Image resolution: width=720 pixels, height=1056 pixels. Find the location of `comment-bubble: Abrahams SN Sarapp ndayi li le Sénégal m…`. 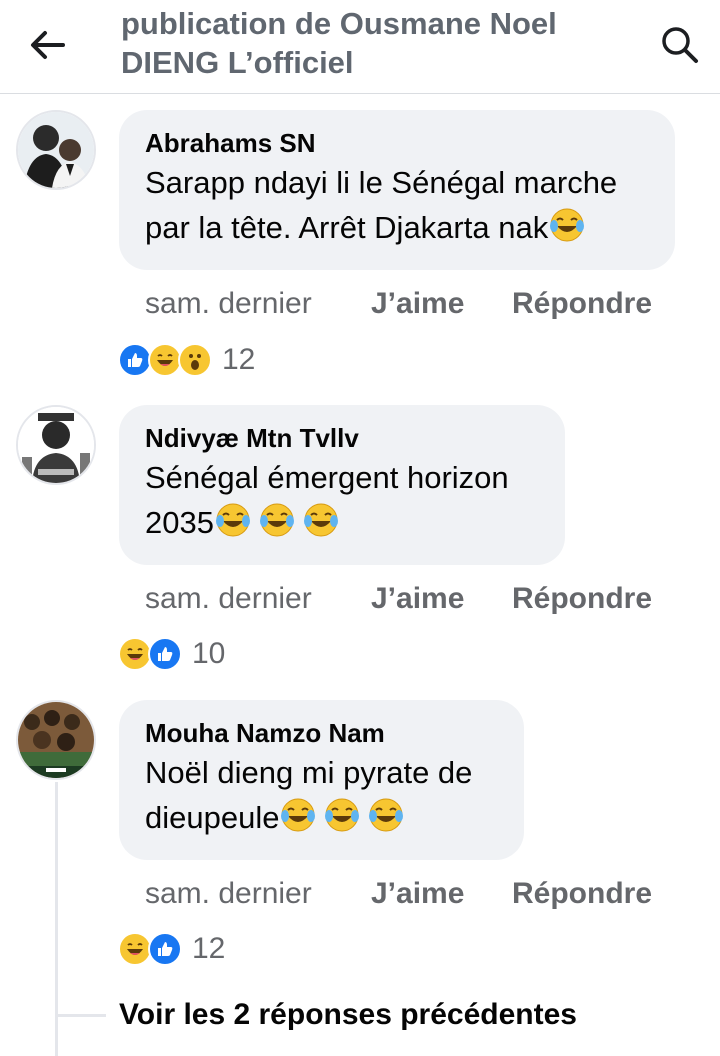

comment-bubble: Abrahams SN Sarapp ndayi li le Sénégal m… is located at coordinates (397, 190).